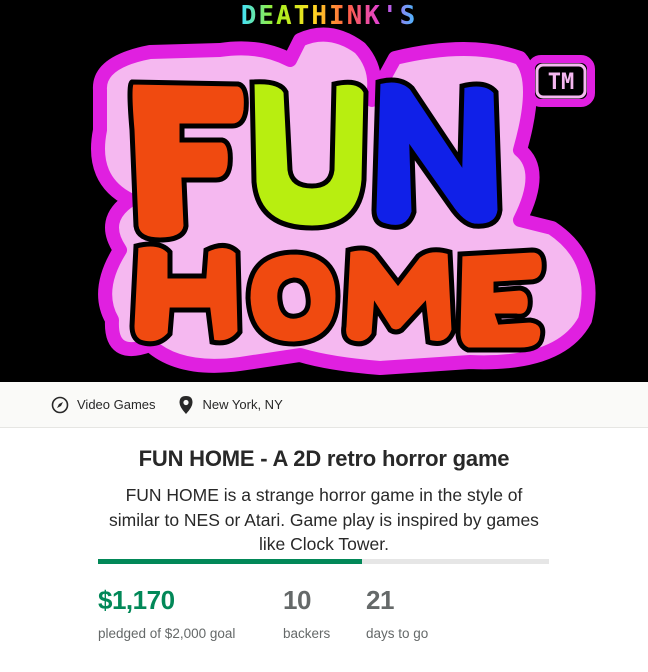 This screenshot has width=648, height=672. What do you see at coordinates (242, 404) in the screenshot?
I see `location-label: New York, NY` at bounding box center [242, 404].